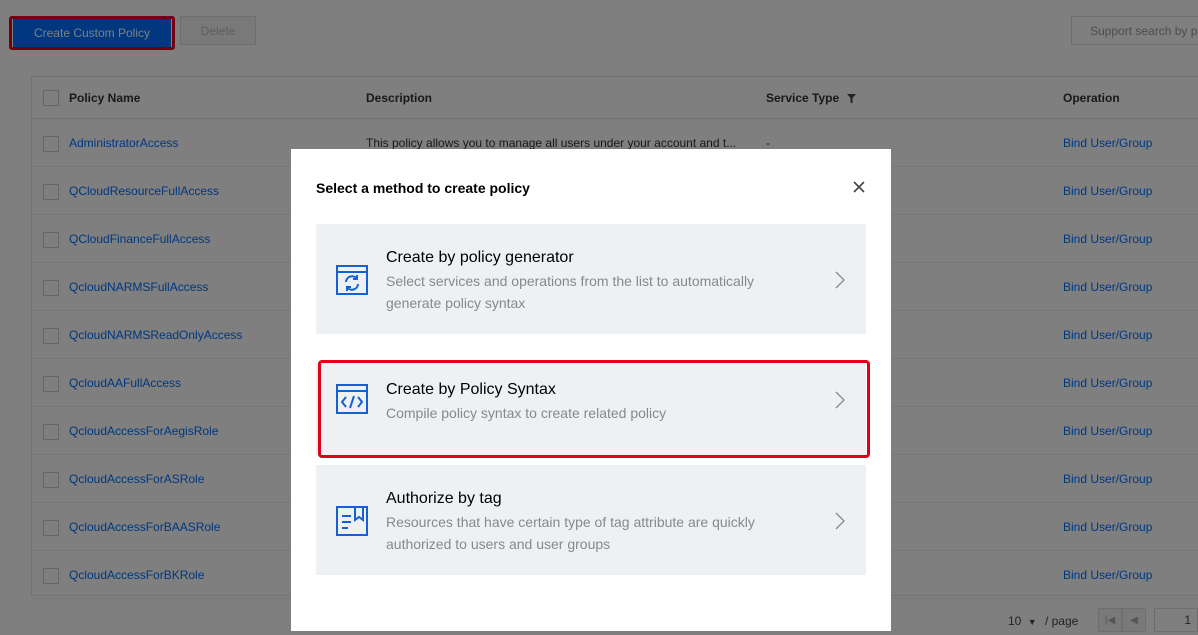 This screenshot has height=635, width=1198. I want to click on policy-generator-icon, so click(352, 280).